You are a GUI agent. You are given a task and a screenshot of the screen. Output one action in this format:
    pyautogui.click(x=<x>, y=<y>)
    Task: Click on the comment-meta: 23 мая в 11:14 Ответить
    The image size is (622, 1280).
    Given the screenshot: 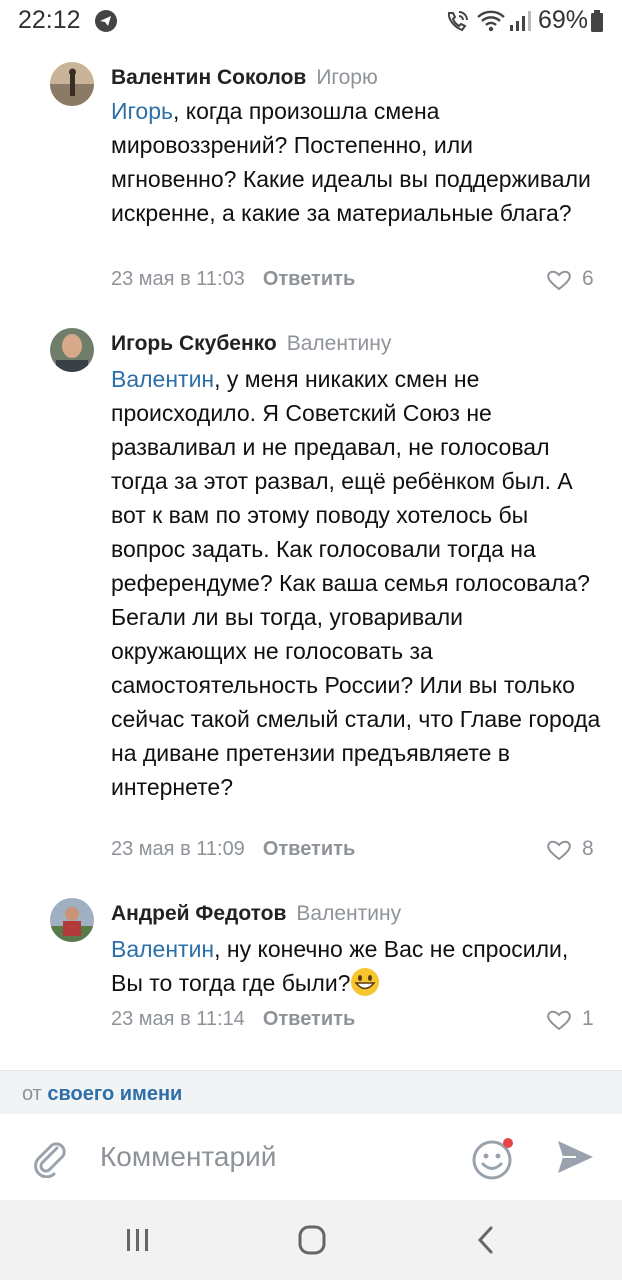 What is the action you would take?
    pyautogui.click(x=233, y=1019)
    